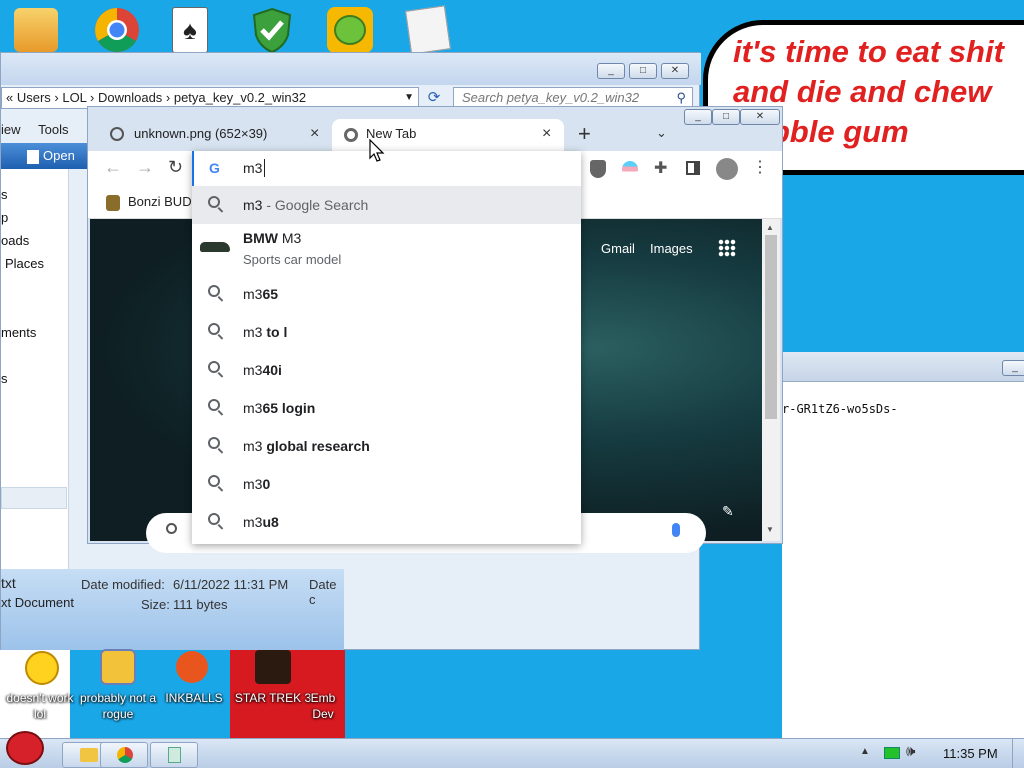 This screenshot has width=1024, height=768. What do you see at coordinates (865, 751) in the screenshot?
I see `show-hidden-icons-arrow: ▲` at bounding box center [865, 751].